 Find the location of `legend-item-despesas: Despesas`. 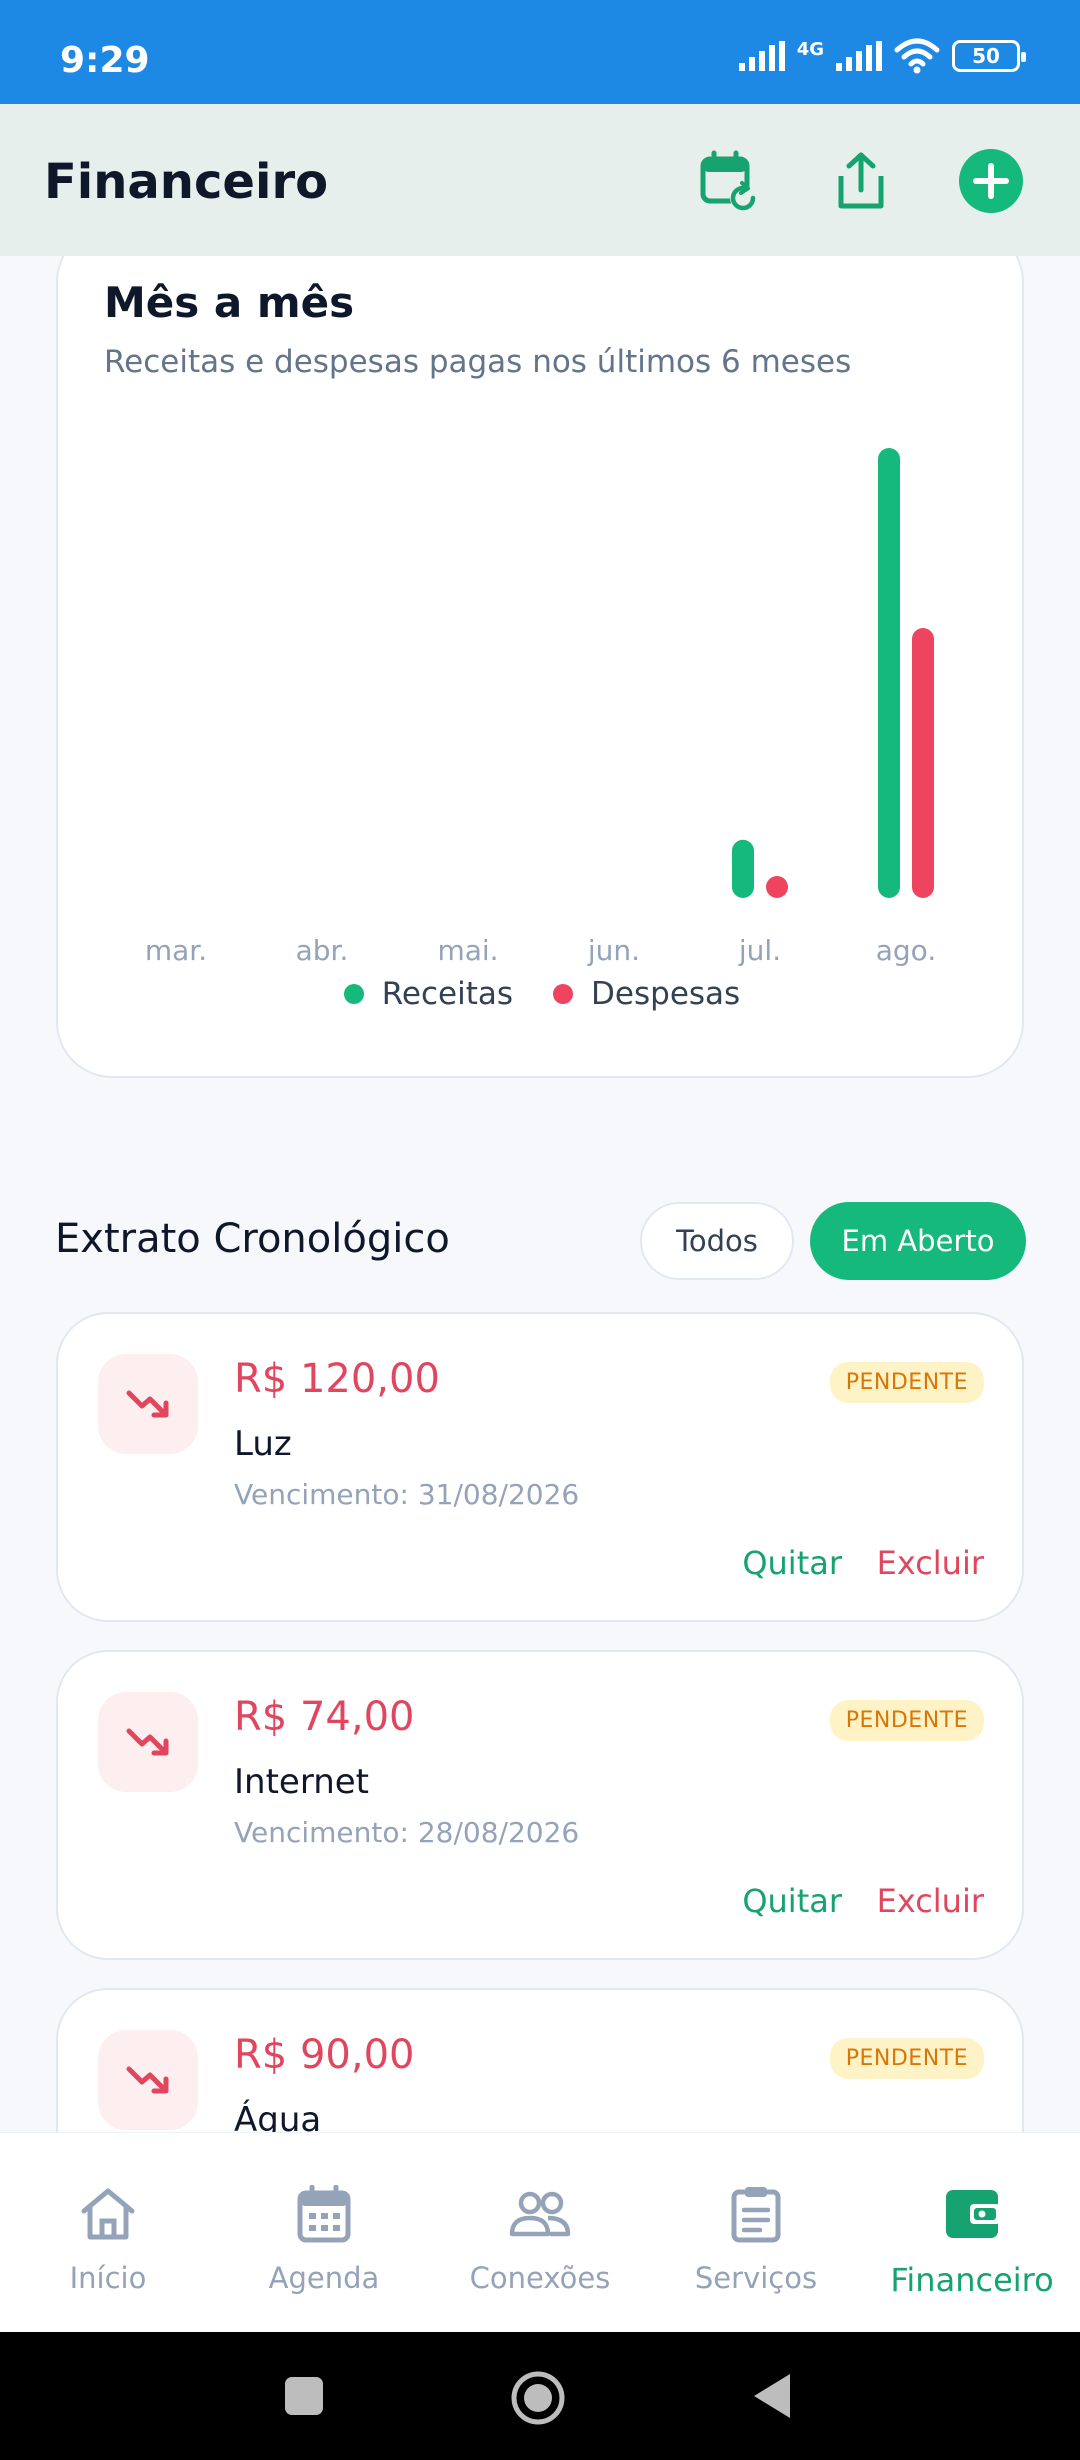

legend-item-despesas: Despesas is located at coordinates (646, 994).